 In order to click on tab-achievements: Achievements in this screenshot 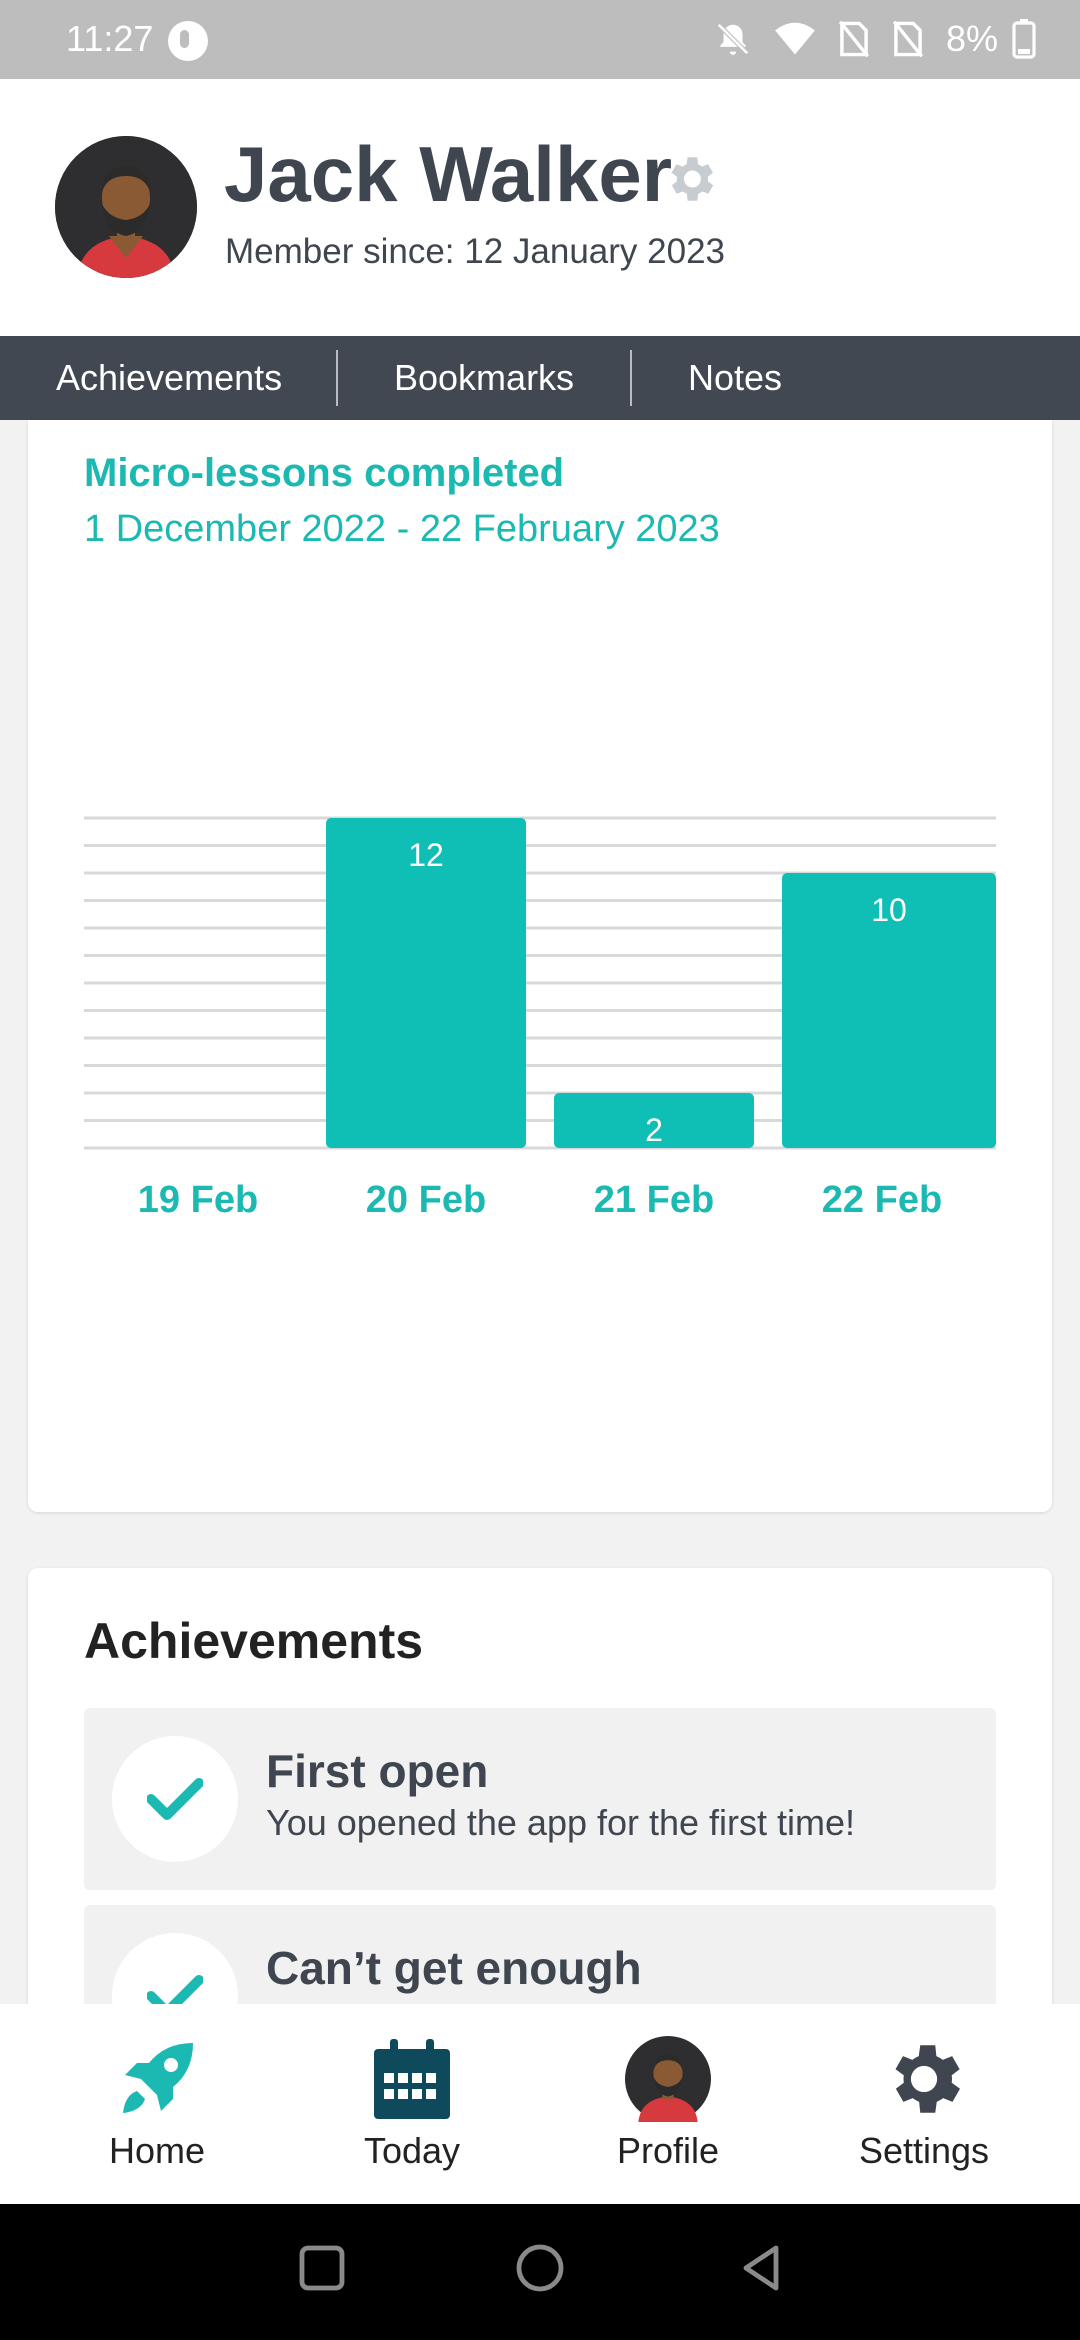, I will do `click(168, 378)`.